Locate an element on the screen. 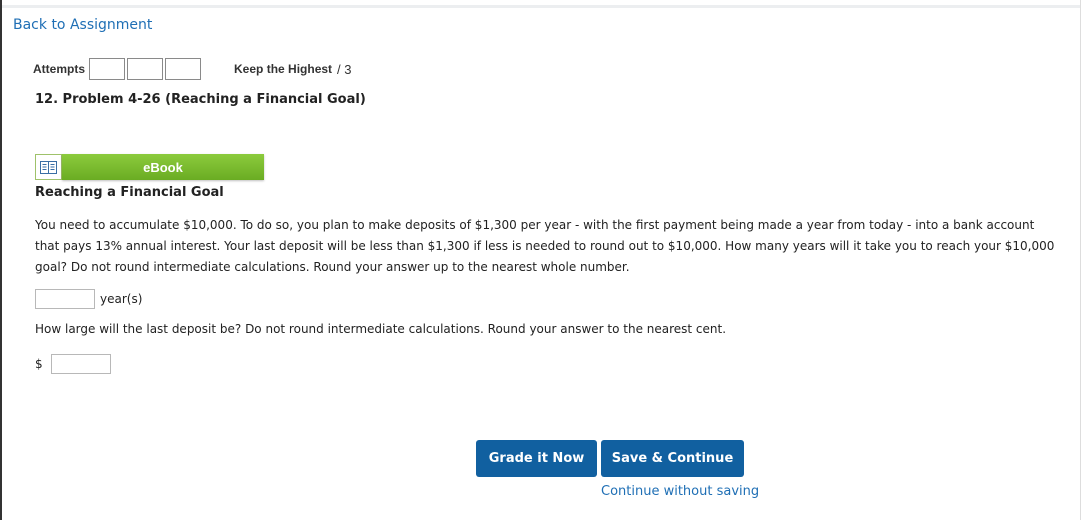  section-title: Reaching a Financial Goal is located at coordinates (129, 192).